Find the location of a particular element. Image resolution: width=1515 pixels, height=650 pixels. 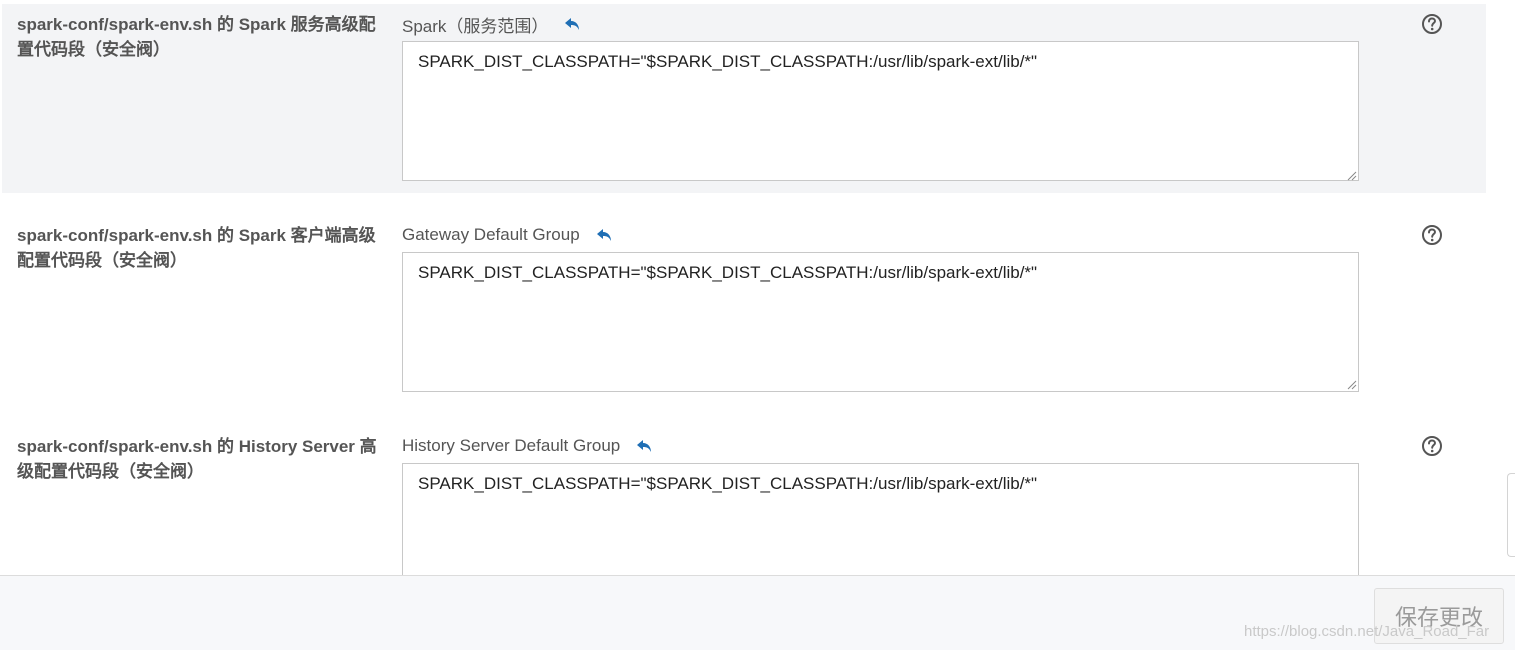

watermark-text: https://blog.csdn.net/Java_Road_Far is located at coordinates (1367, 631).